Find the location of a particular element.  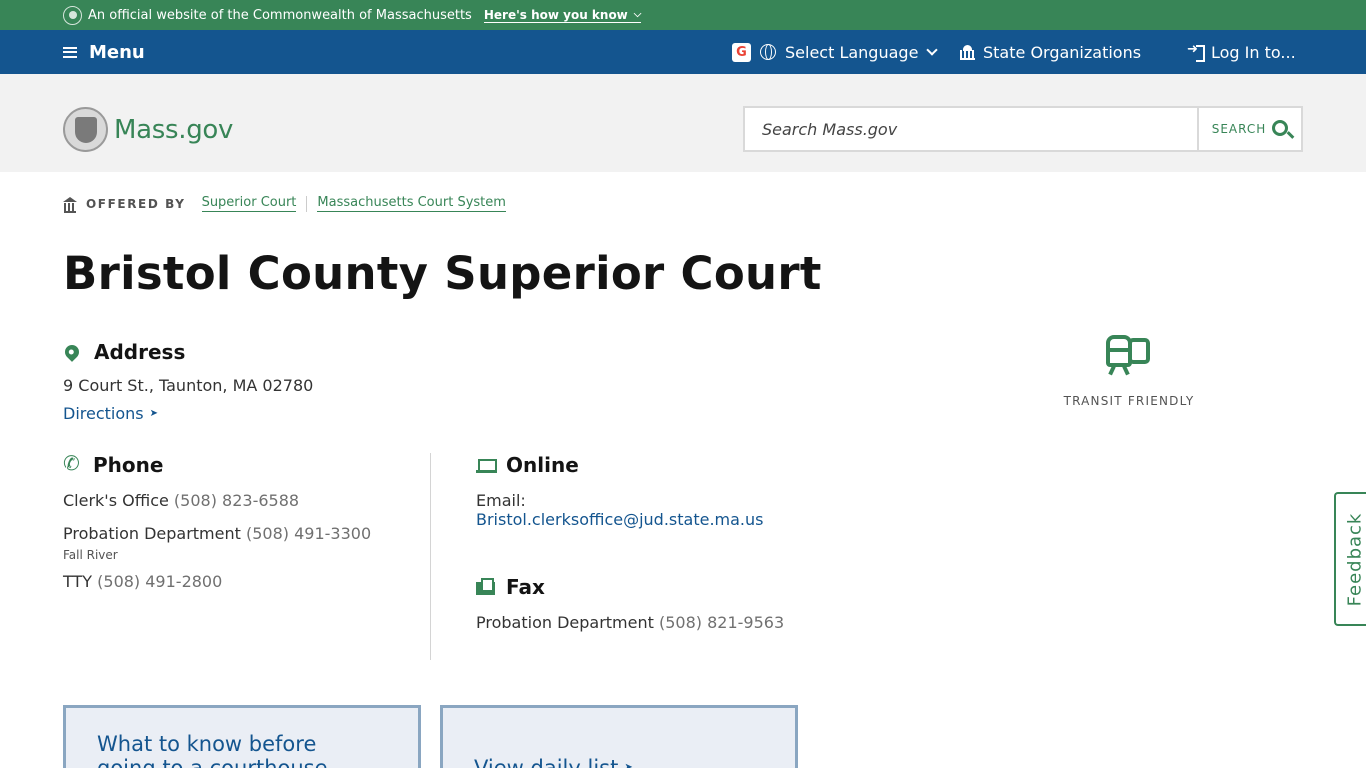

phone-entry-label: TTY is located at coordinates (78, 581).